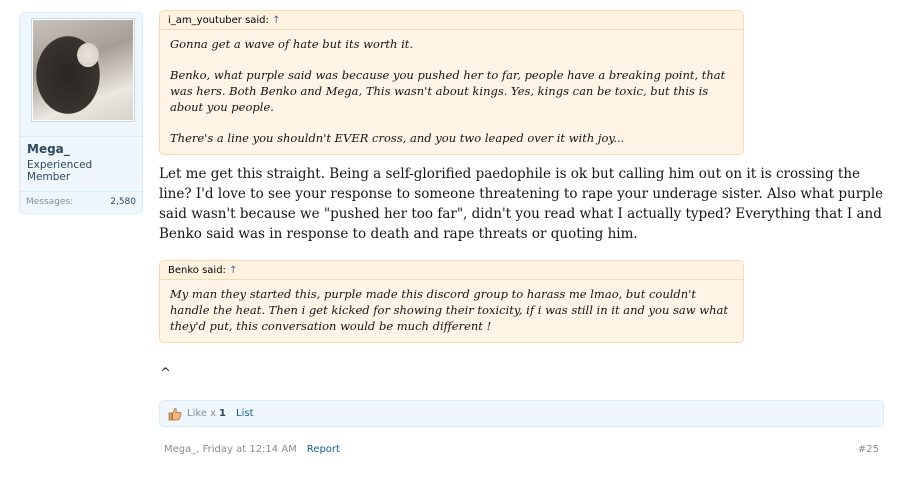 The image size is (903, 489). What do you see at coordinates (451, 270) in the screenshot?
I see `quote-attribution: Benko said: ↑` at bounding box center [451, 270].